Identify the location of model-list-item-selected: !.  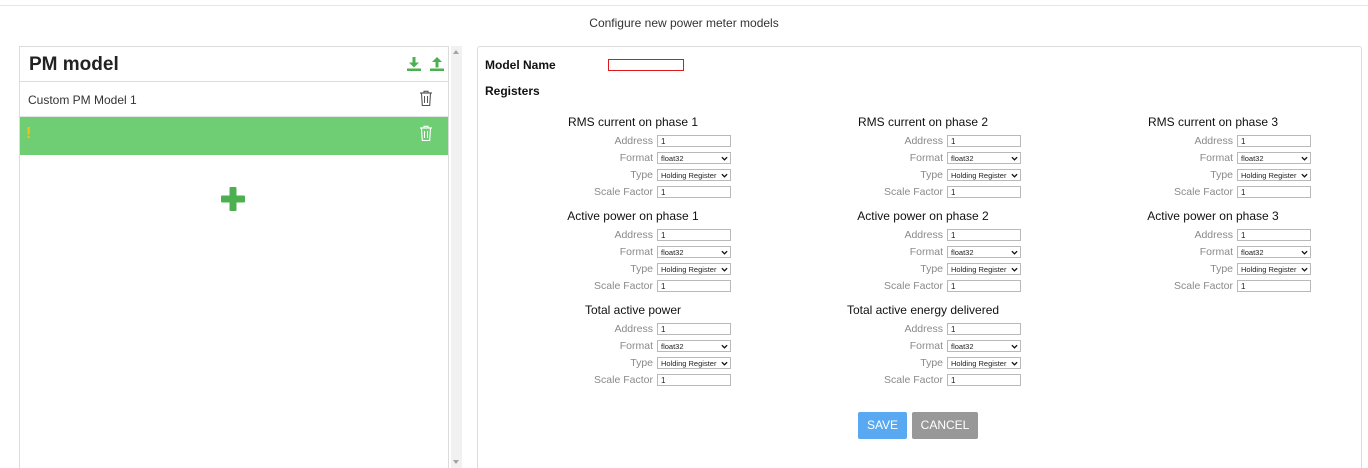
(234, 136).